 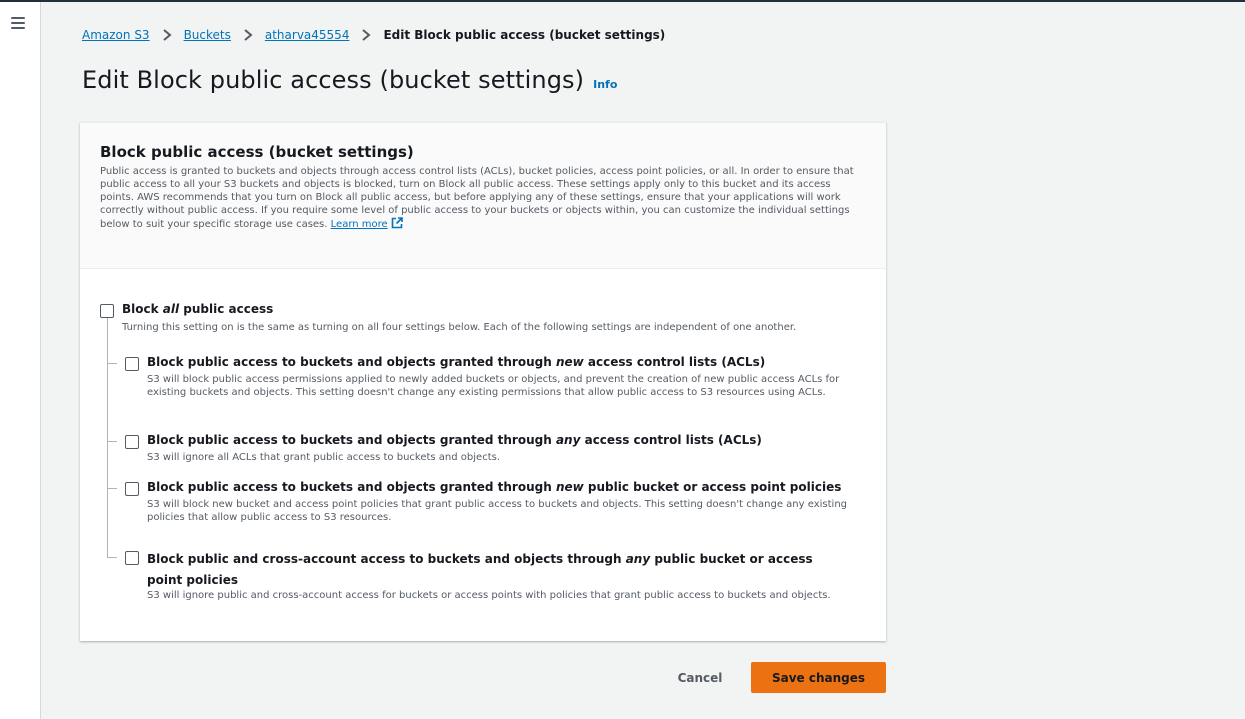 I want to click on learn-more-link: Learn more, so click(x=359, y=224).